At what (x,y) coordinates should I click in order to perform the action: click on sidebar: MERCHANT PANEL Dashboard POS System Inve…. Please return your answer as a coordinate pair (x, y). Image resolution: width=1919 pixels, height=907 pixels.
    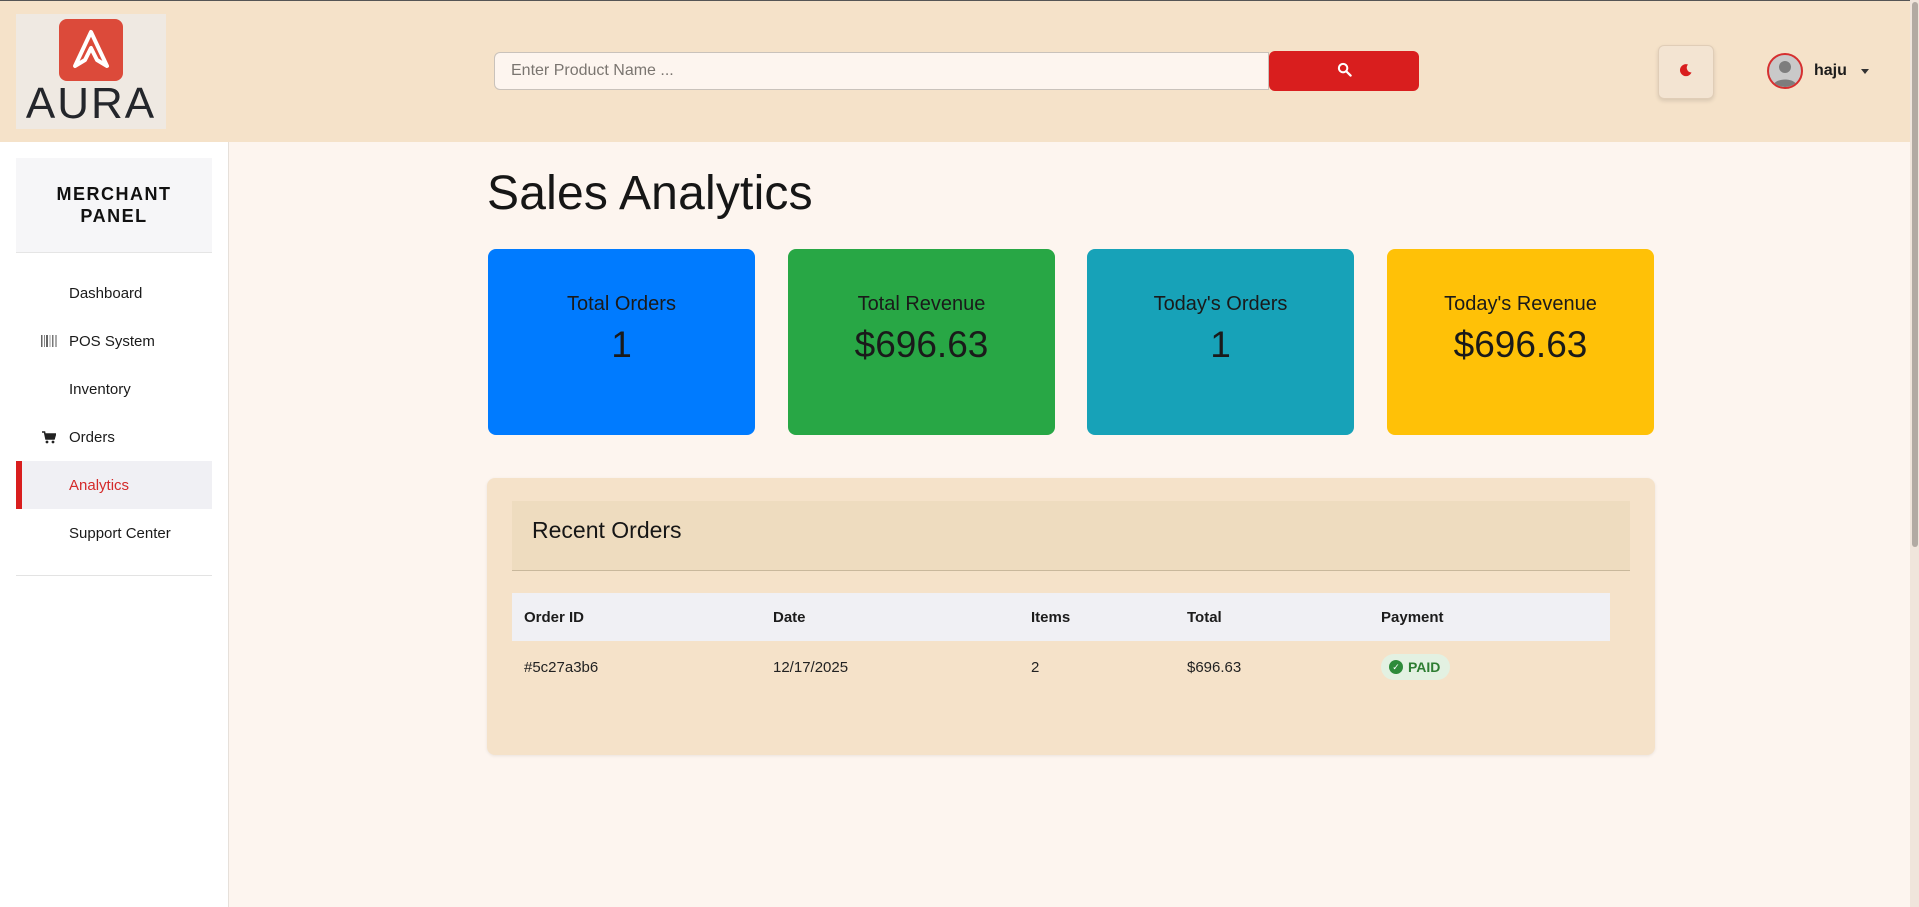
    Looking at the image, I should click on (114, 524).